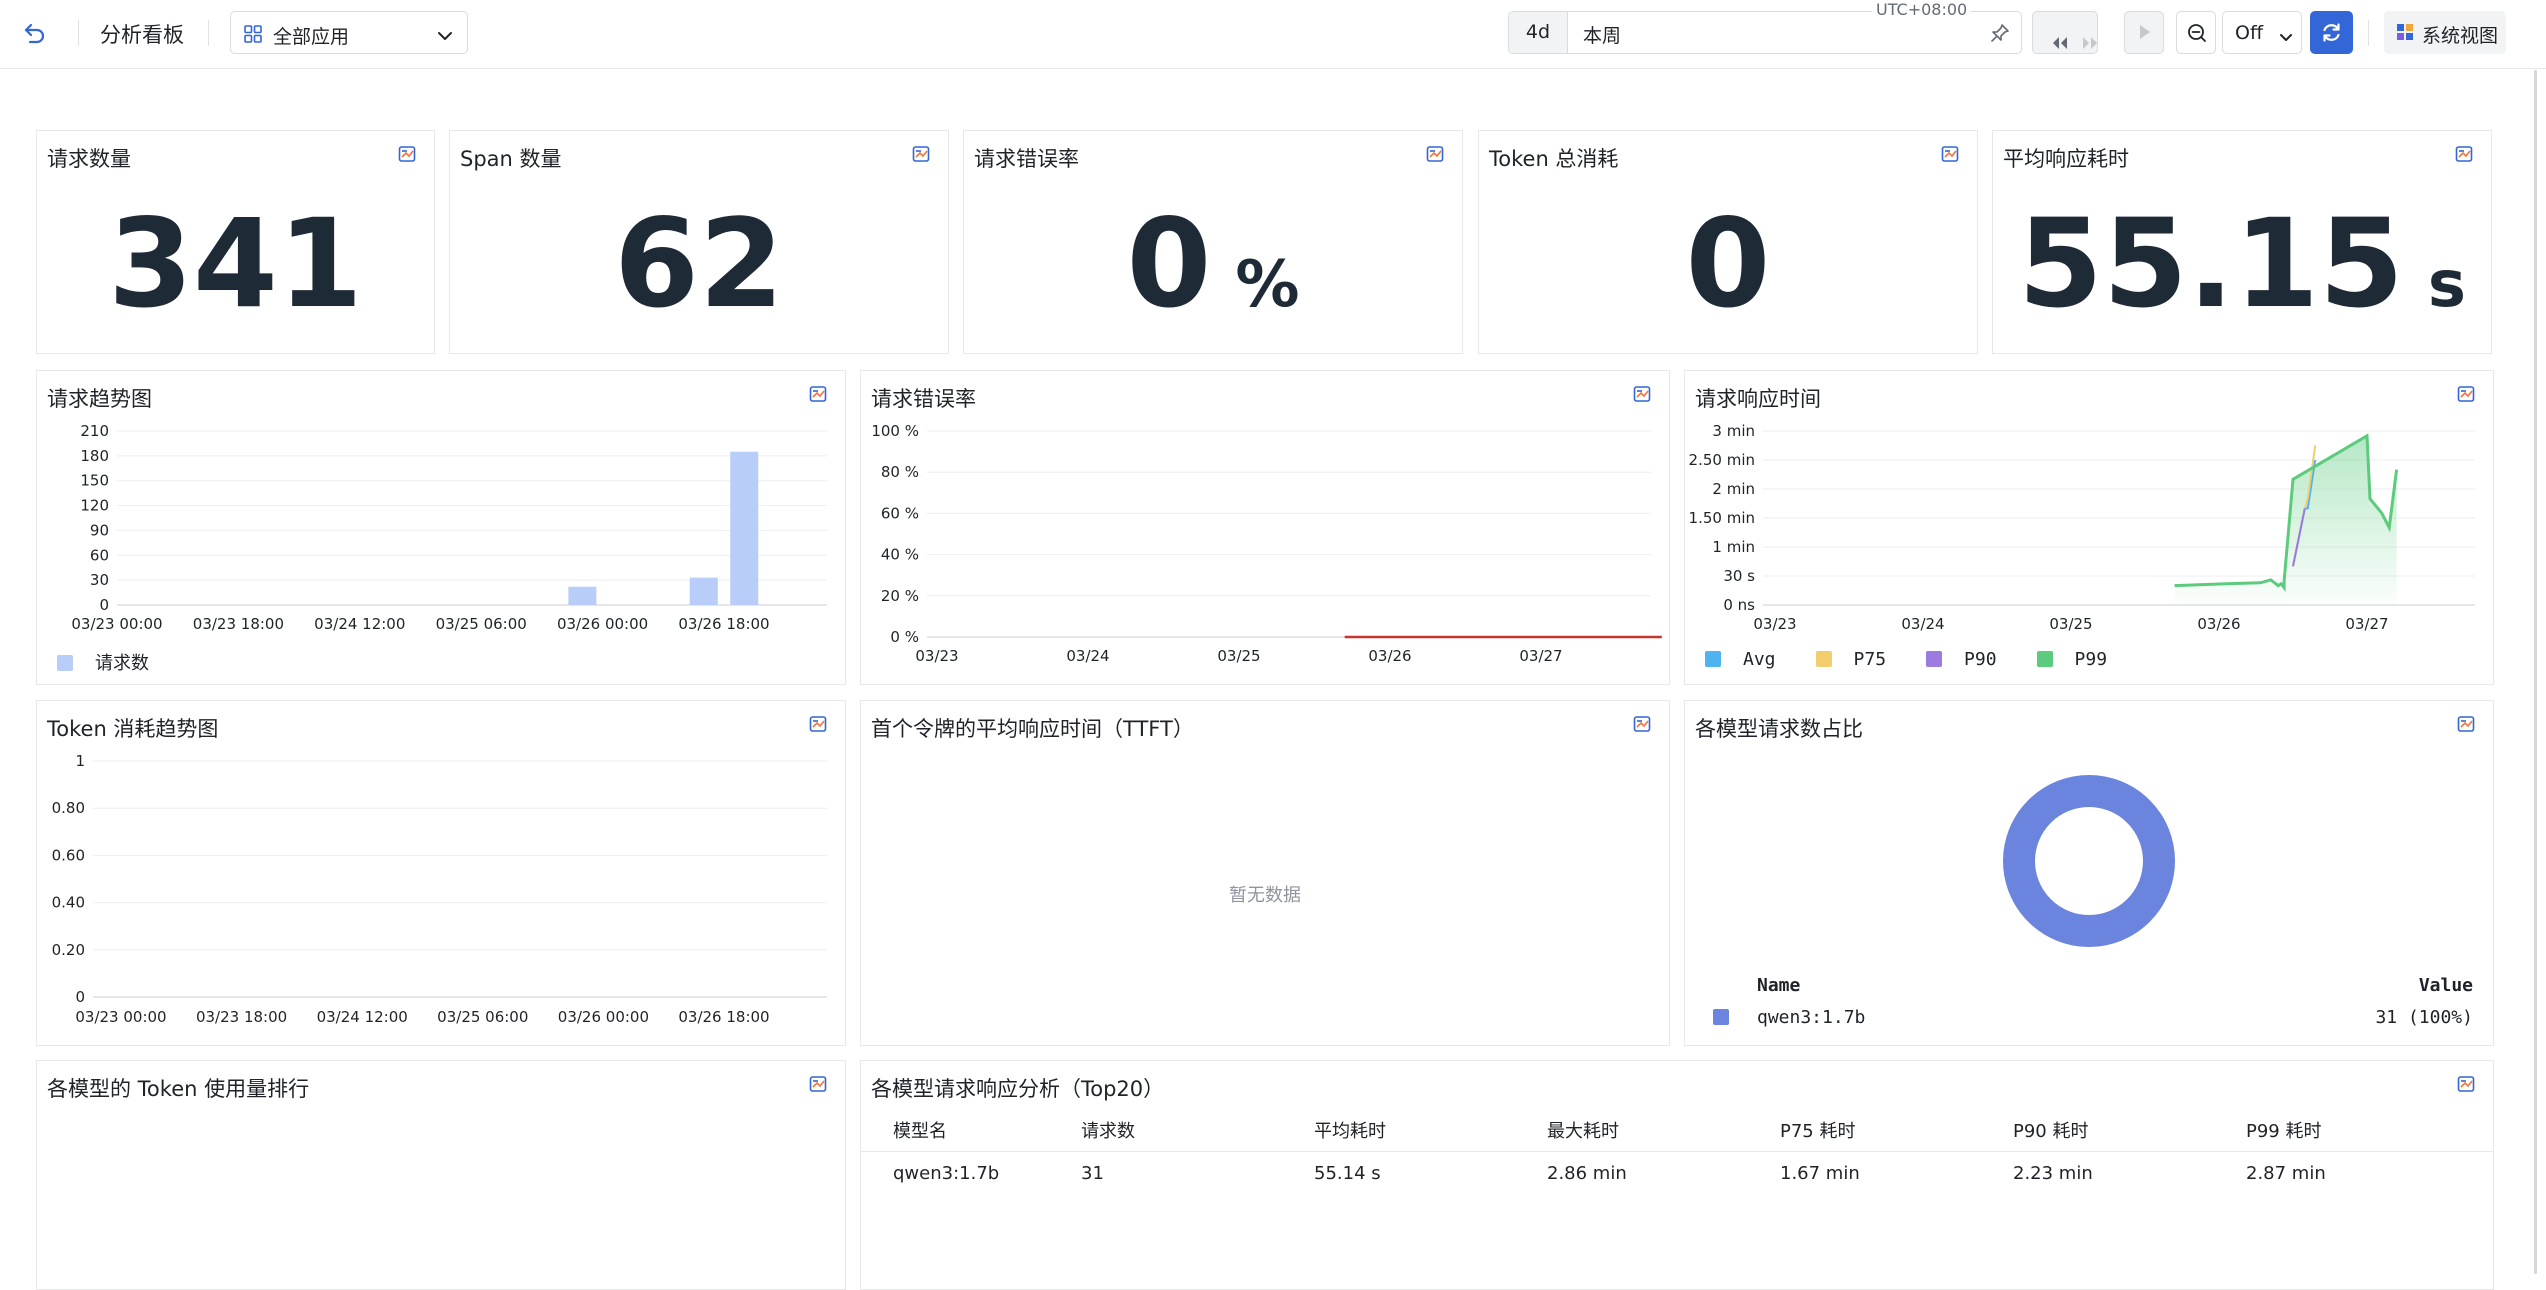  I want to click on duration-label: 4d, so click(1538, 32).